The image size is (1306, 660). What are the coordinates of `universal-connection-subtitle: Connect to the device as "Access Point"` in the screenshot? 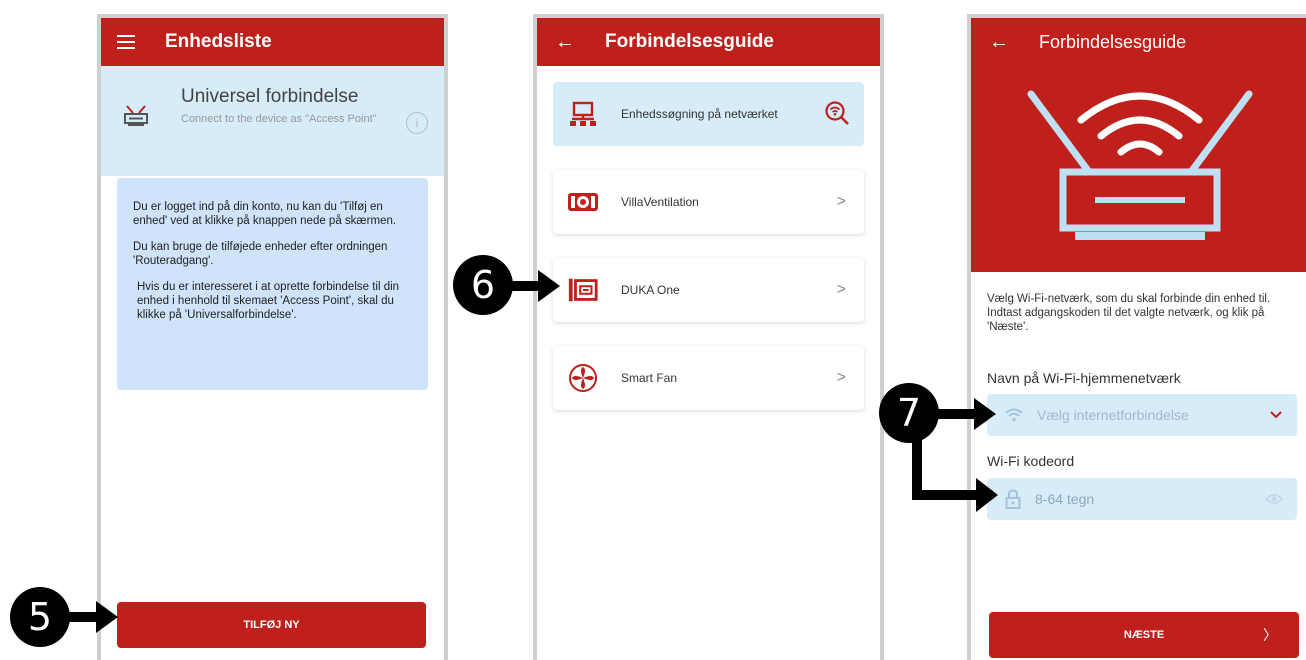 It's located at (279, 119).